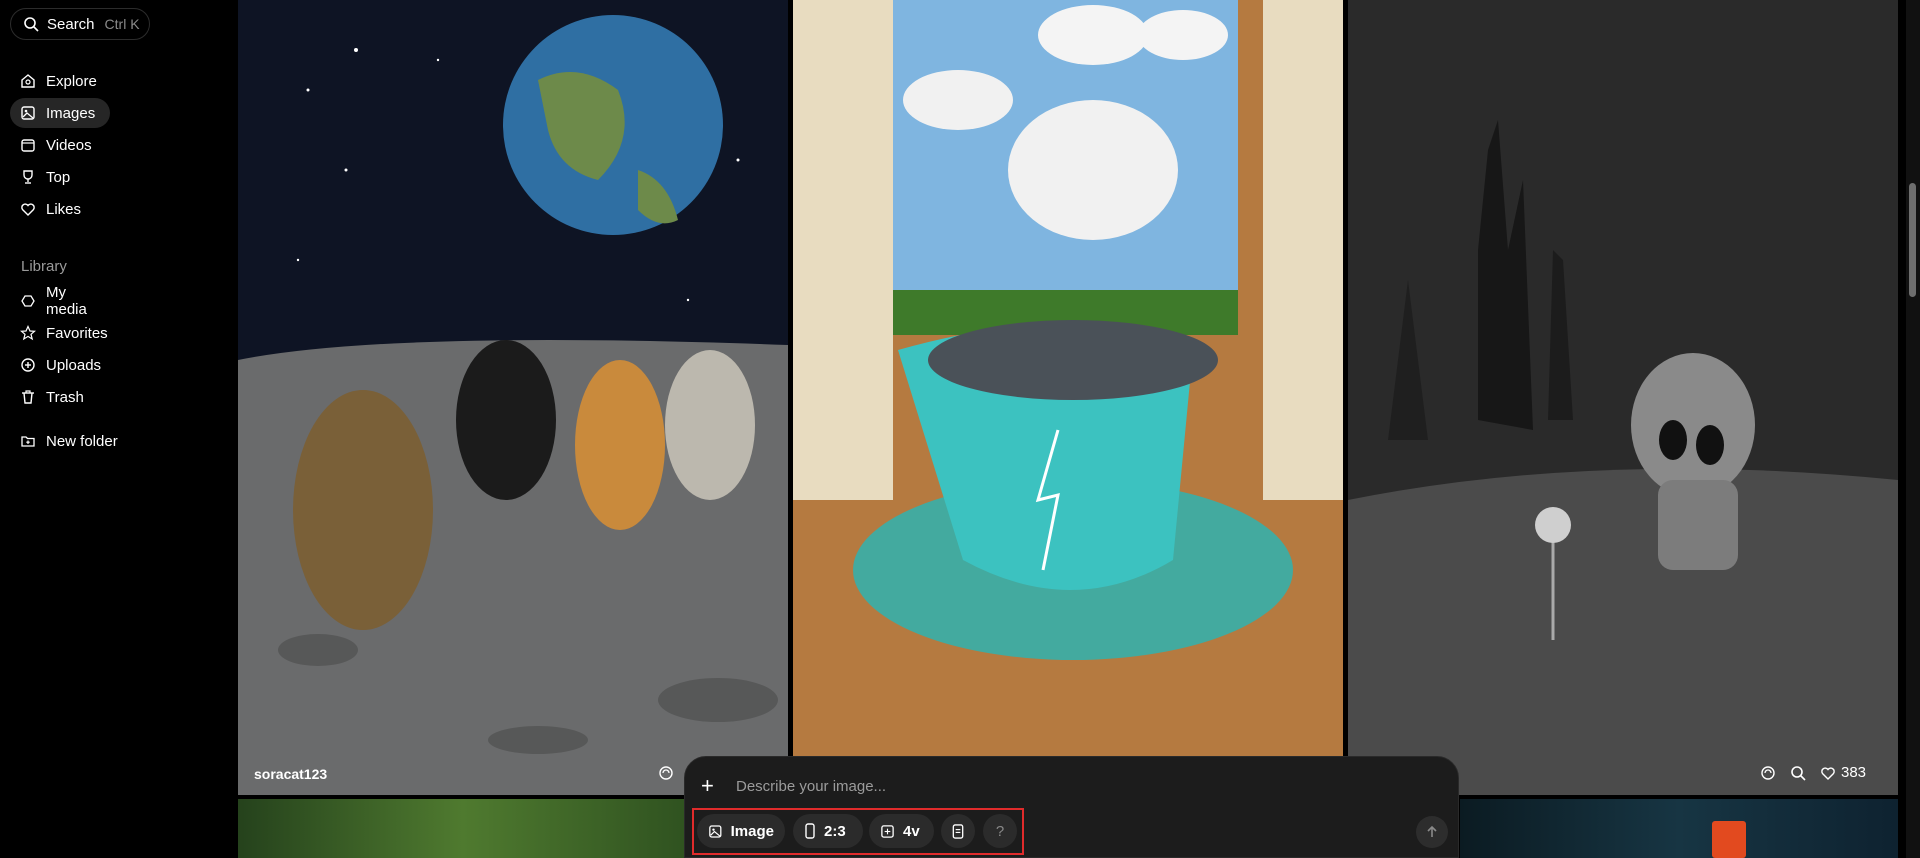  I want to click on tile-meta: 383, so click(1813, 772).